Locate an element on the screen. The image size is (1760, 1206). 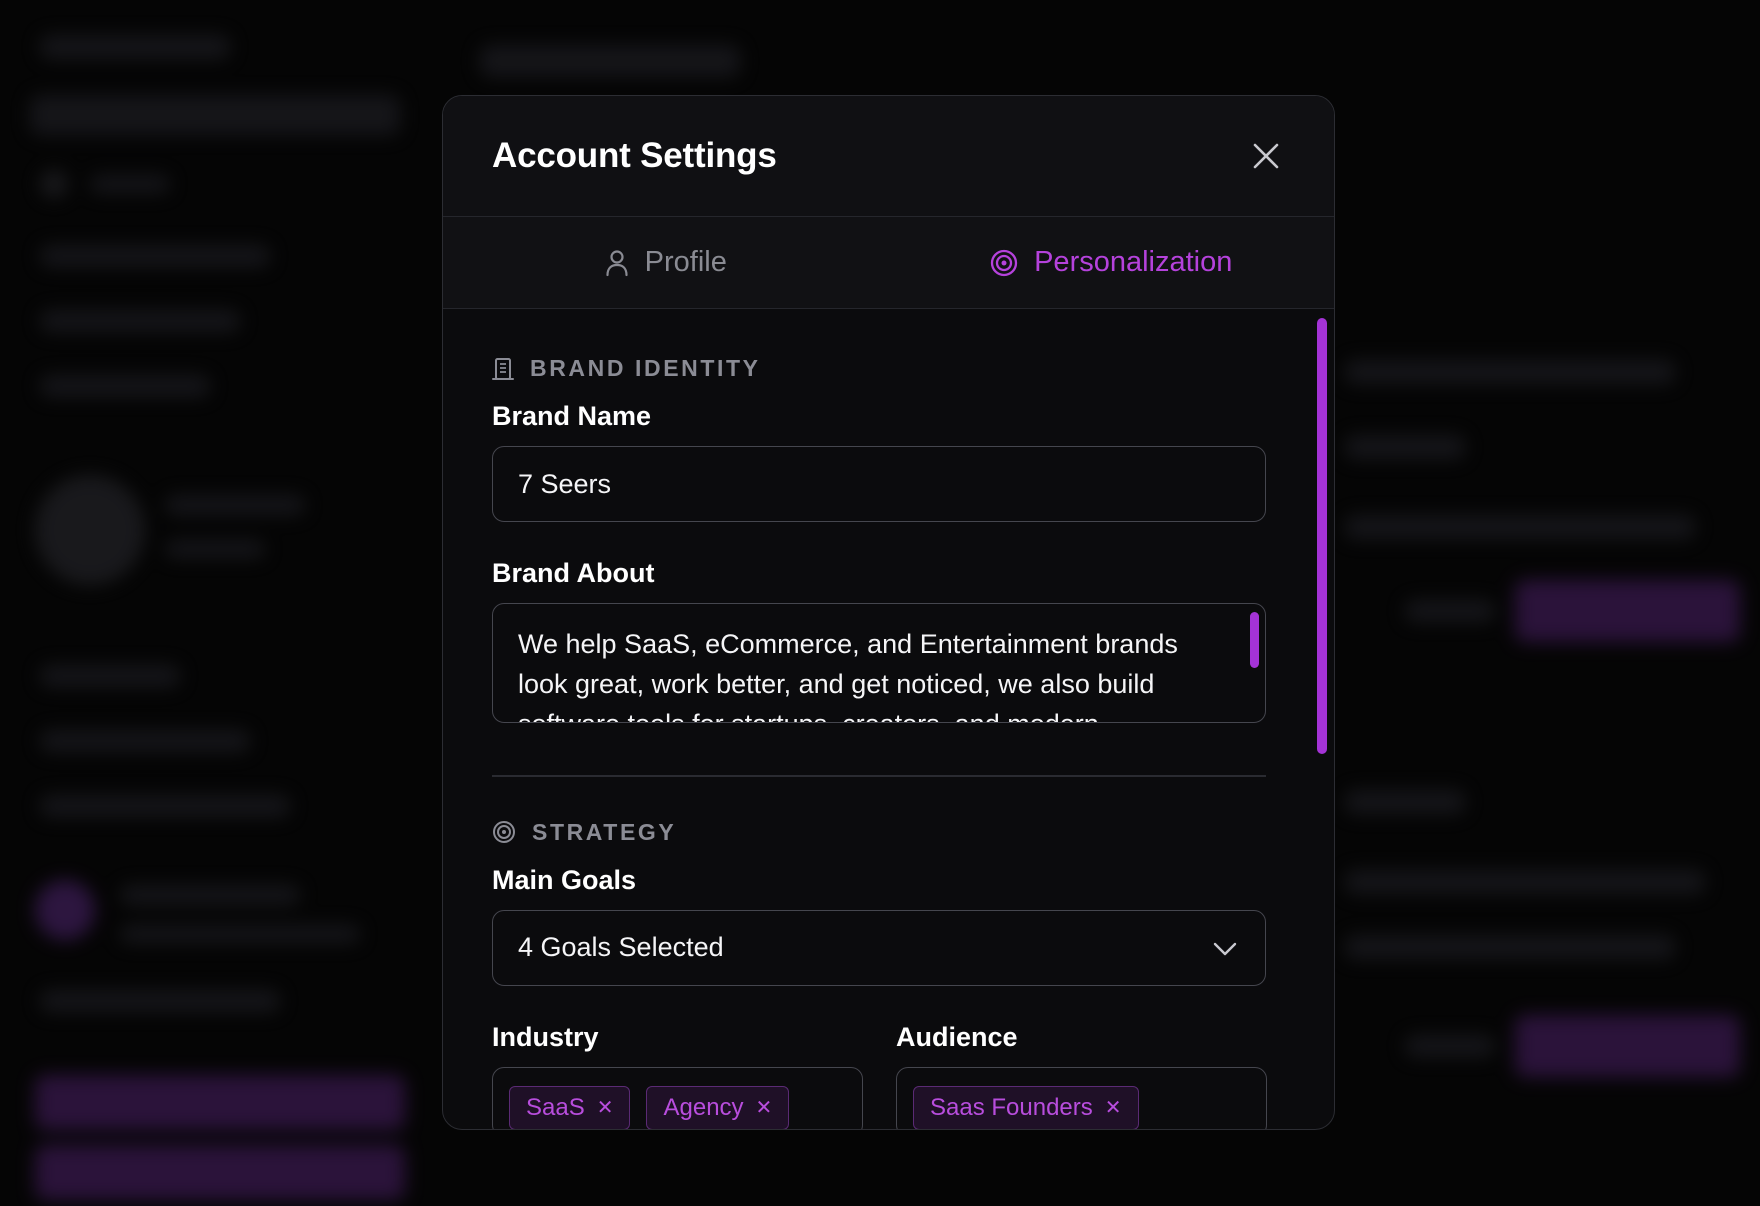
building-icon is located at coordinates (503, 369).